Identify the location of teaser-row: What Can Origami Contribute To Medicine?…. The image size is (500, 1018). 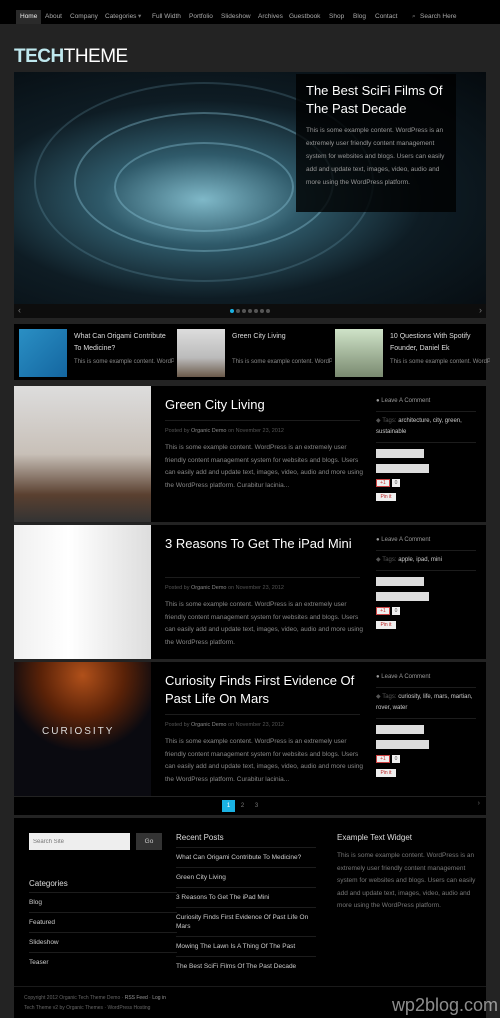
(252, 352).